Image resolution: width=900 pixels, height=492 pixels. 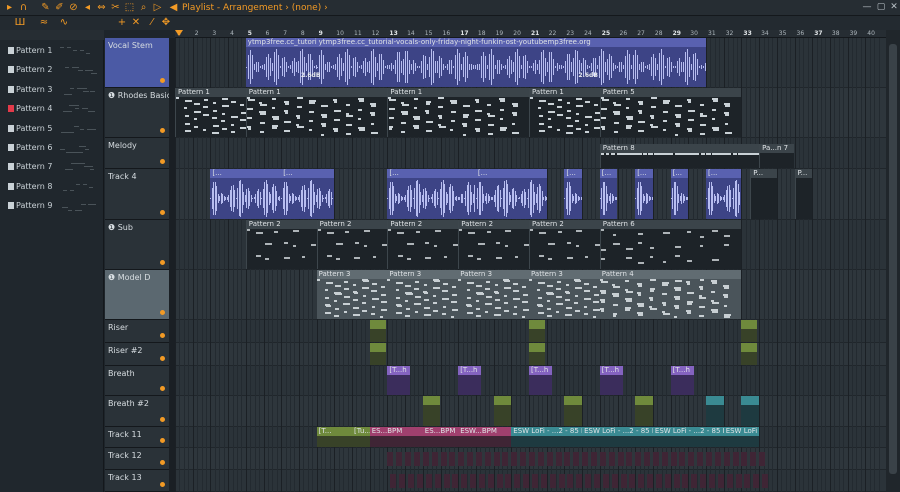 What do you see at coordinates (23, 7) in the screenshot?
I see `magnet-icon: ∩` at bounding box center [23, 7].